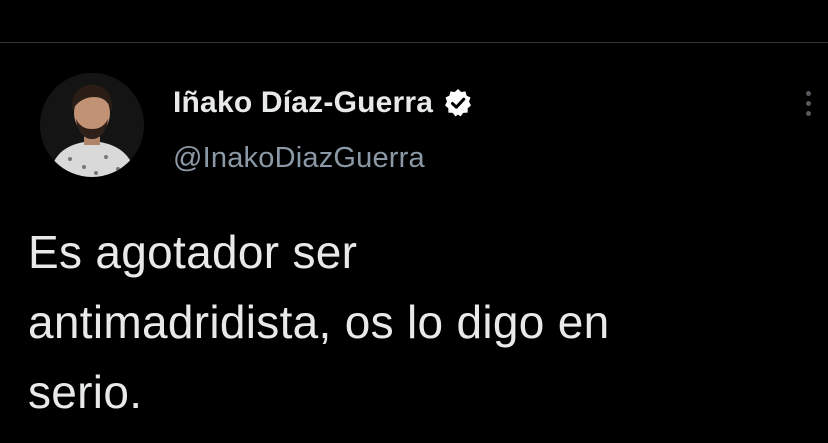 This screenshot has width=828, height=443. I want to click on verified-badge-icon, so click(458, 103).